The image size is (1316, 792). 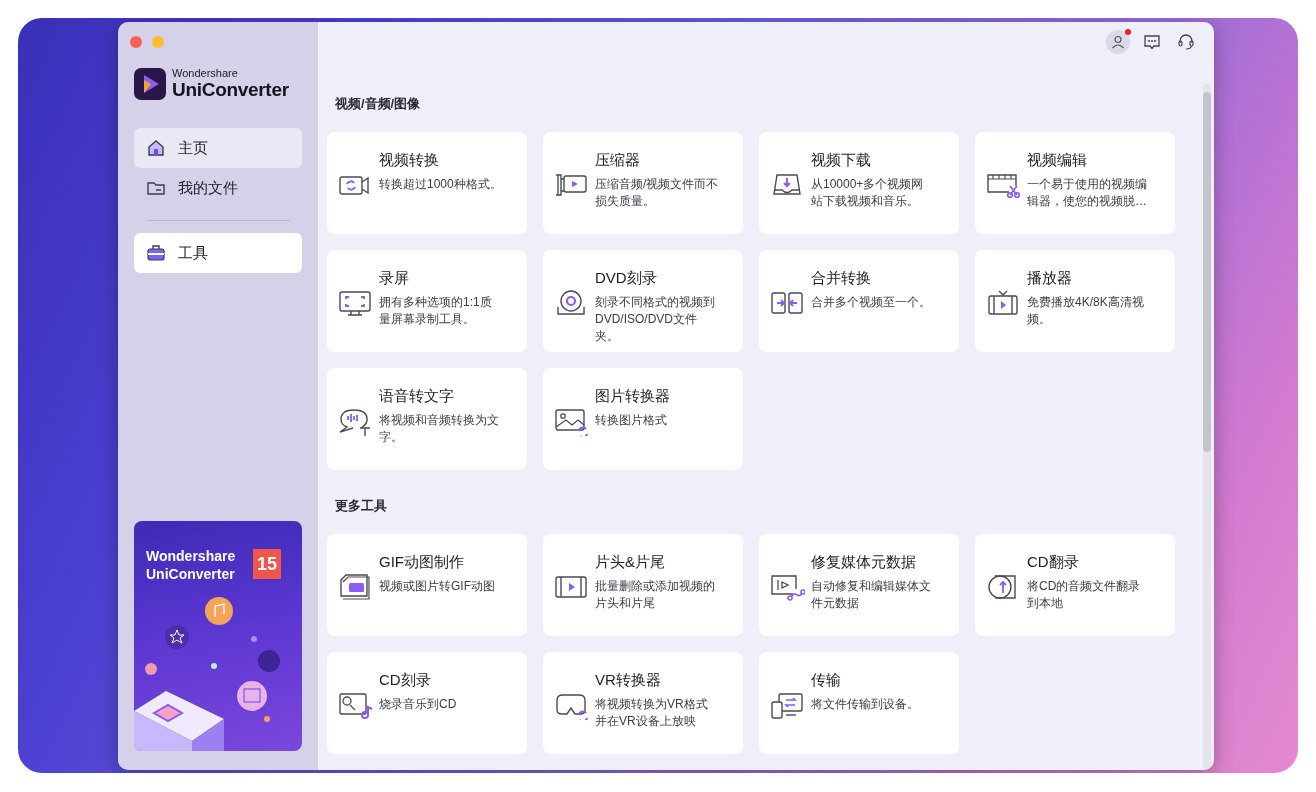 What do you see at coordinates (871, 302) in the screenshot?
I see `tool-description: 合并多个视频至一个。` at bounding box center [871, 302].